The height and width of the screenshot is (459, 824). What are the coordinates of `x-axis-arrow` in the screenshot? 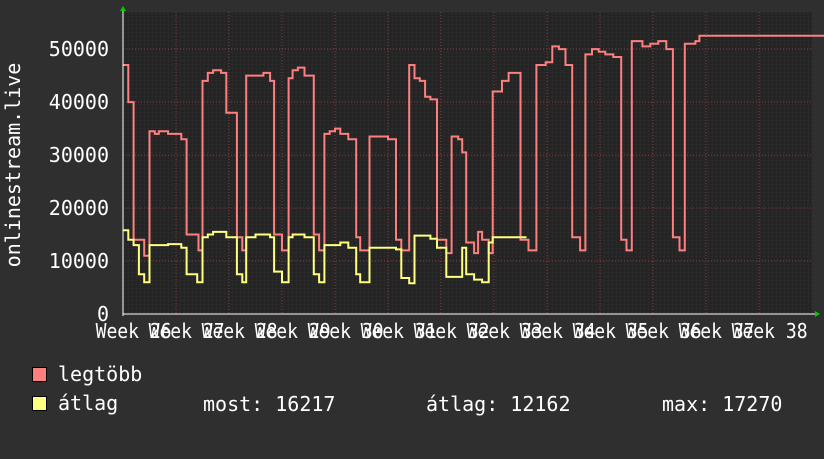 It's located at (817, 314).